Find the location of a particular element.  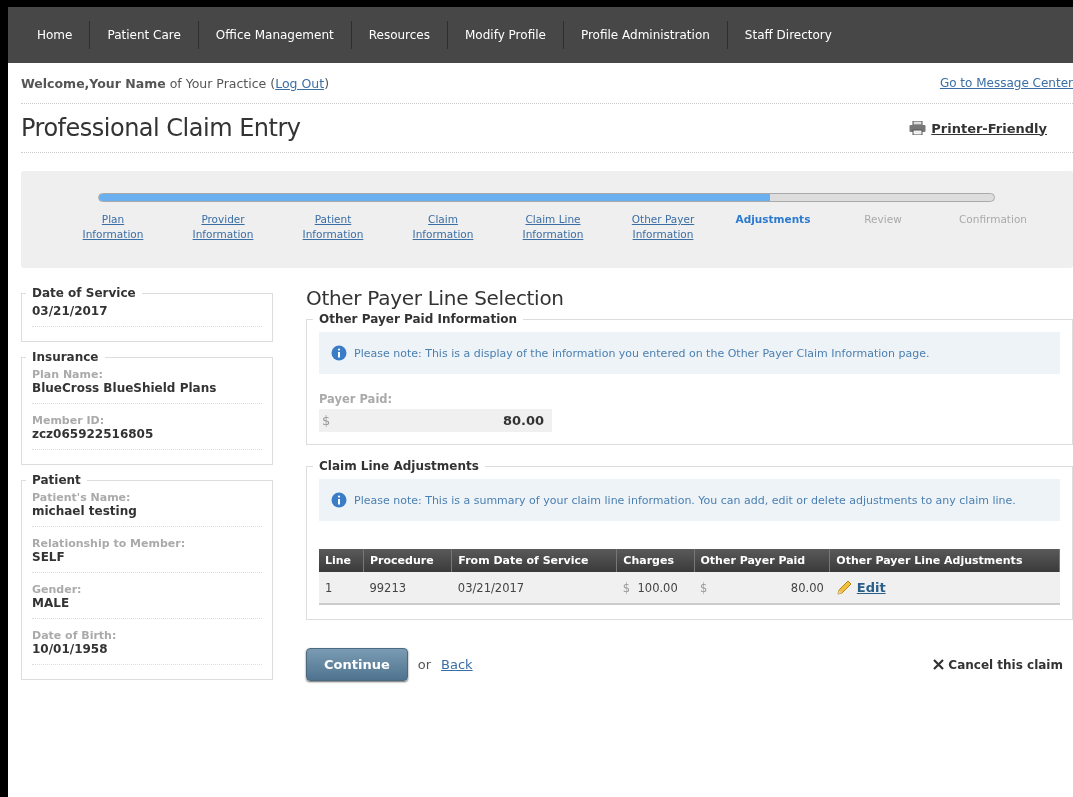

practice-text: of Your Practice is located at coordinates (218, 83).